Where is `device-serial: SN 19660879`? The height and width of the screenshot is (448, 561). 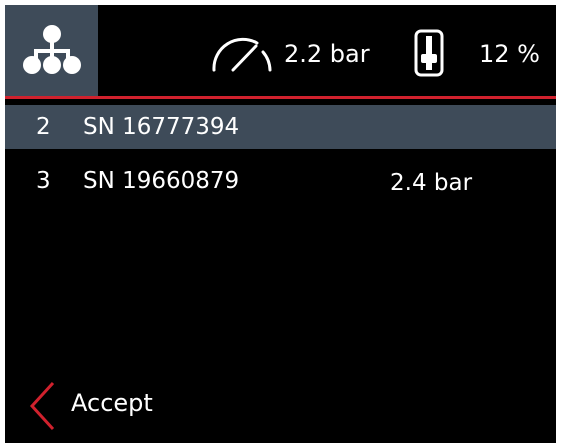
device-serial: SN 19660879 is located at coordinates (161, 181).